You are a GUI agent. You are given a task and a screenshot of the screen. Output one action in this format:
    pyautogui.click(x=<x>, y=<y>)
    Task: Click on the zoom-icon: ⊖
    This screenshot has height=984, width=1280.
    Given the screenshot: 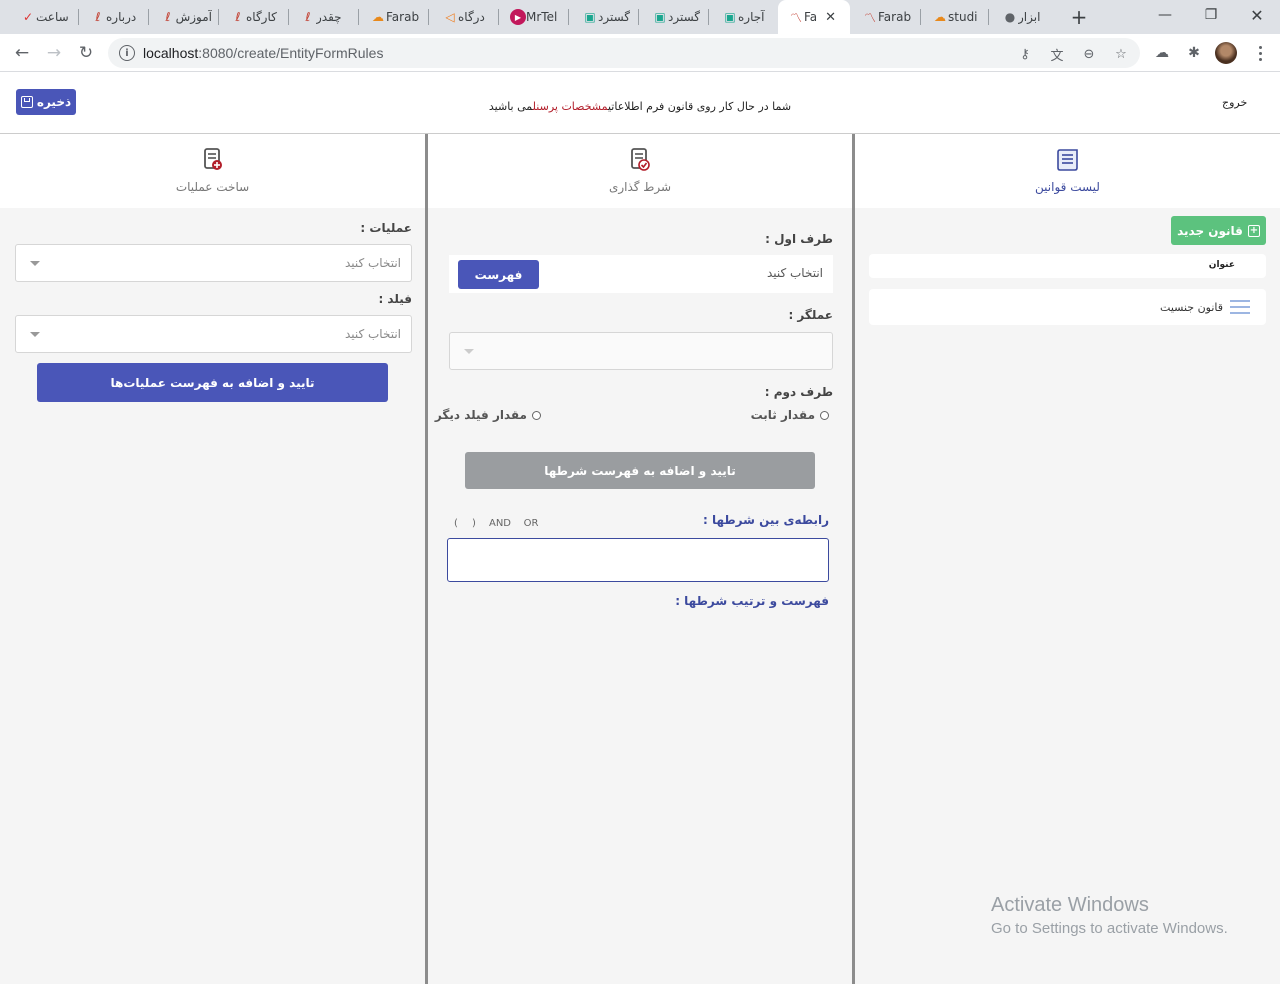 What is the action you would take?
    pyautogui.click(x=1089, y=54)
    